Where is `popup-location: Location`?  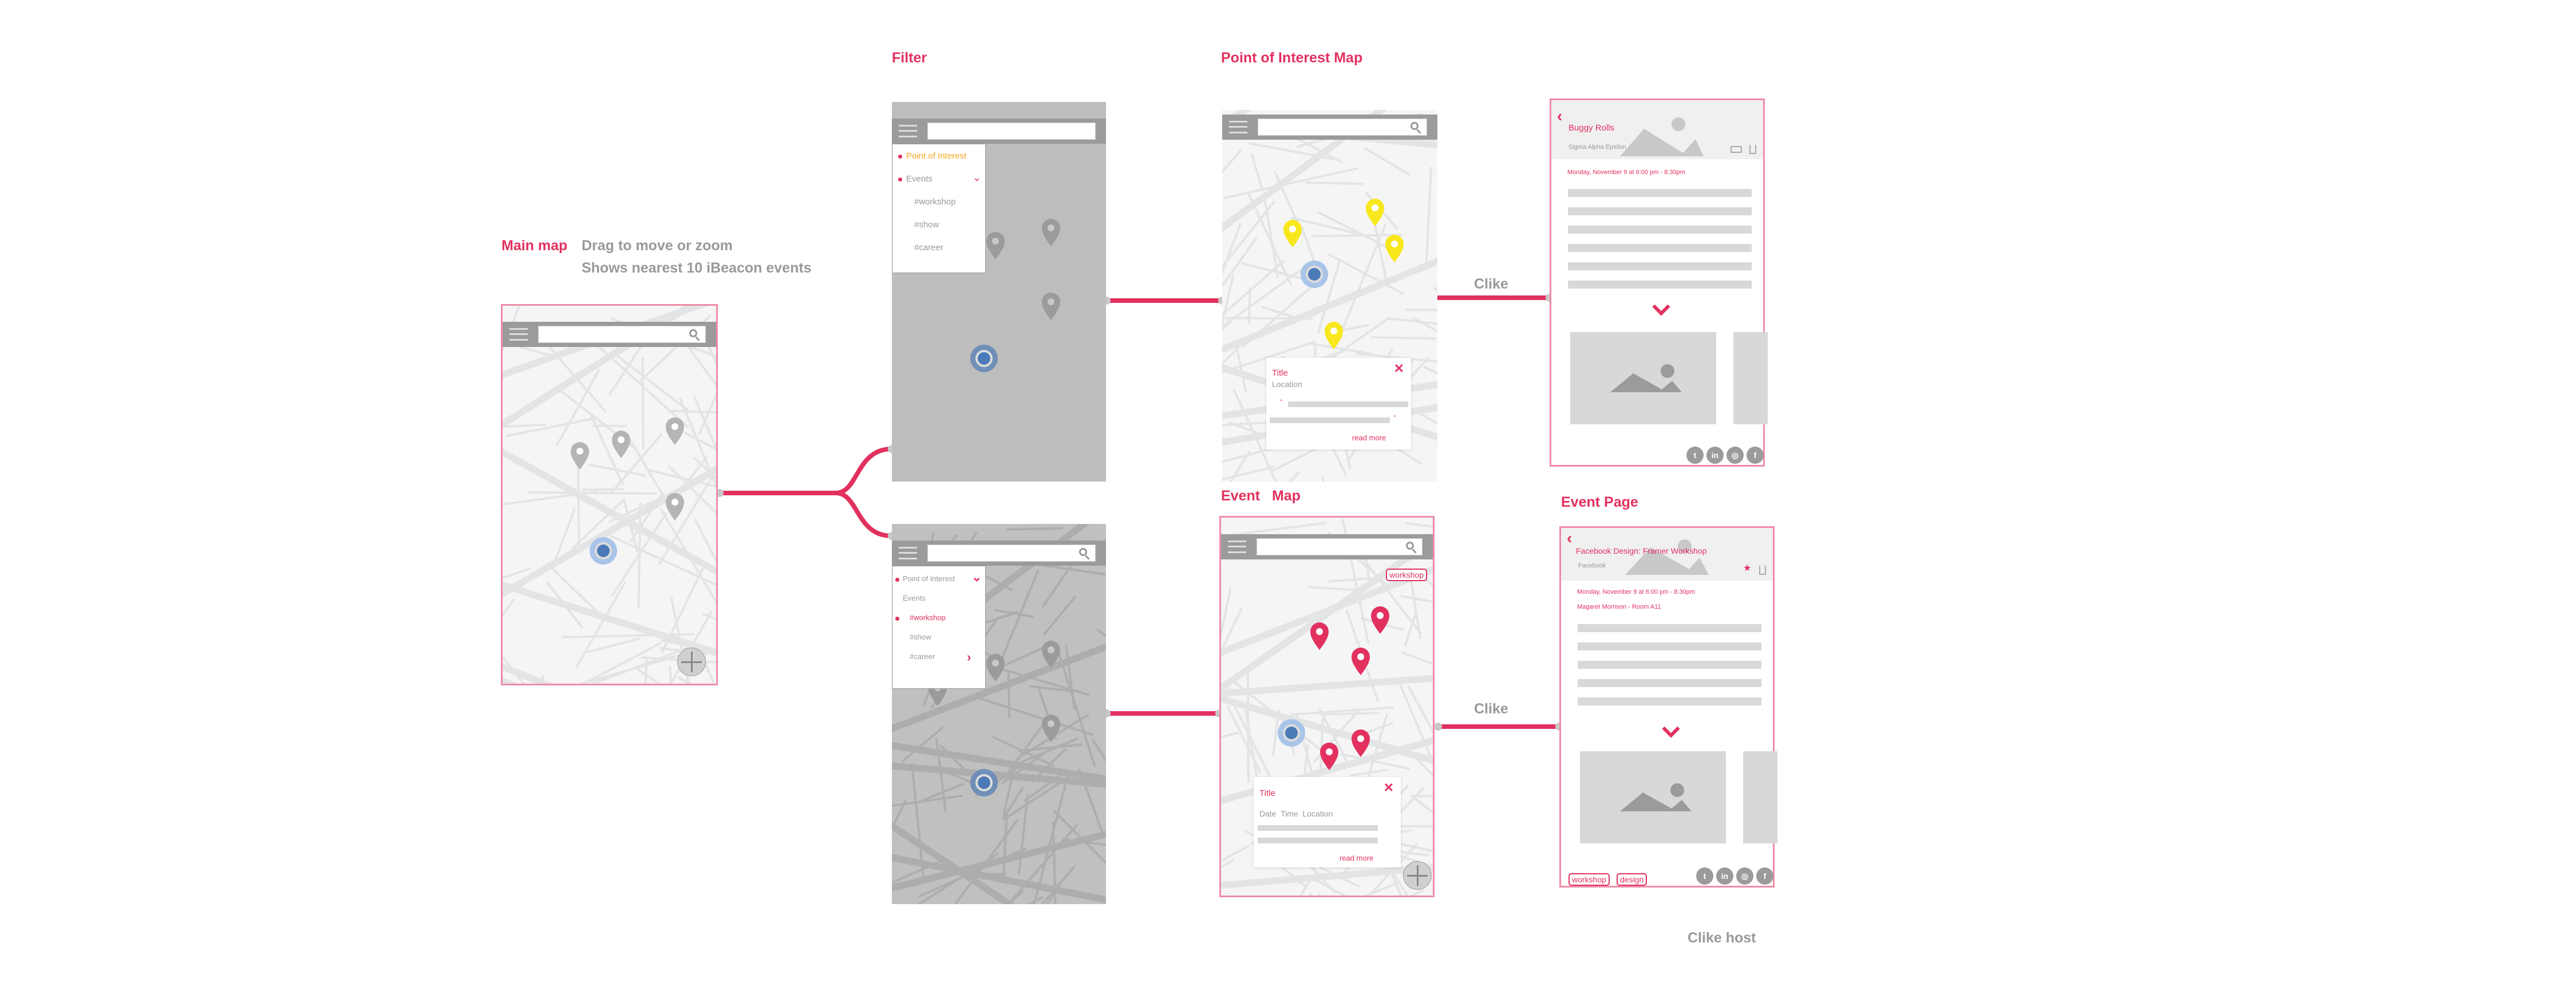
popup-location: Location is located at coordinates (1287, 385).